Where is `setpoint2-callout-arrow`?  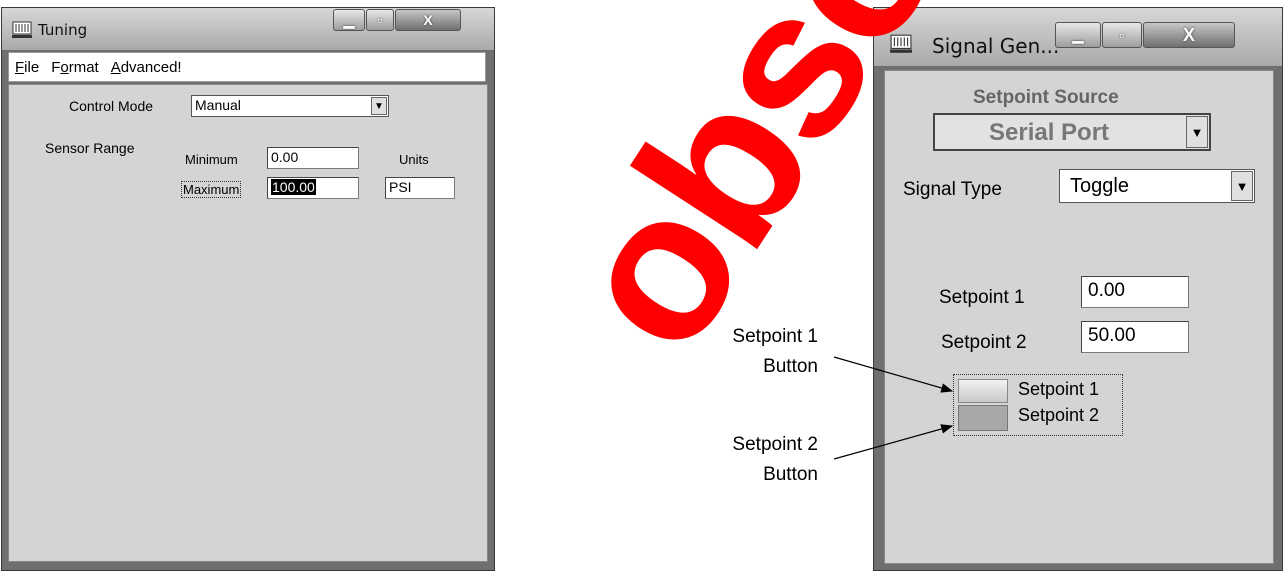 setpoint2-callout-arrow is located at coordinates (893, 442).